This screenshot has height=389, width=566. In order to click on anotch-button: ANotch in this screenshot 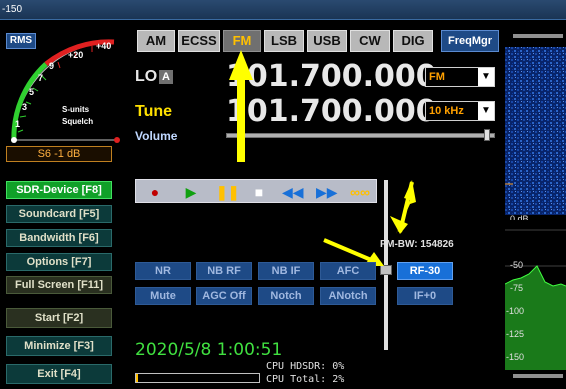, I will do `click(348, 296)`.